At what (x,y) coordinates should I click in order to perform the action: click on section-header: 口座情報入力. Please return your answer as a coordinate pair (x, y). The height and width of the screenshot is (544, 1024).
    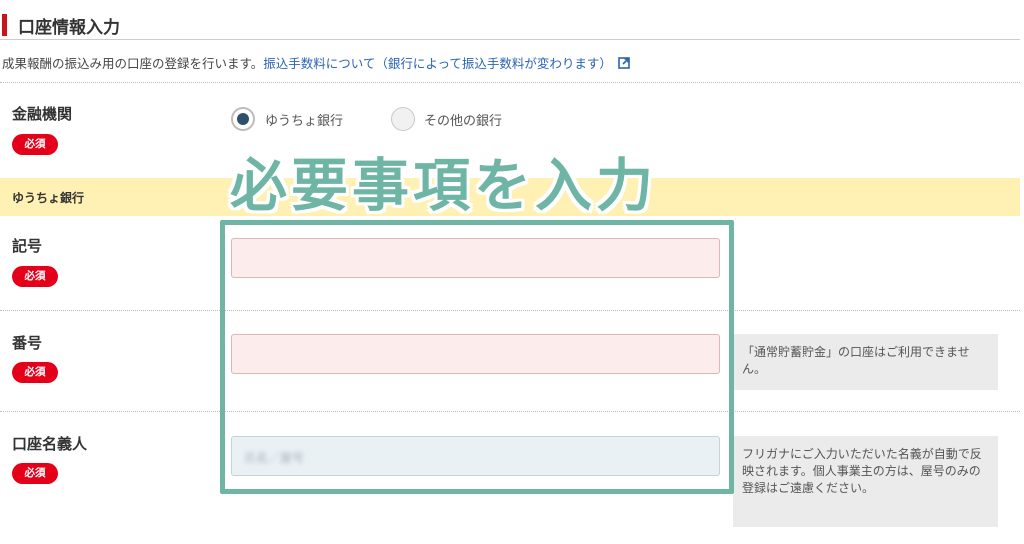
    Looking at the image, I should click on (510, 25).